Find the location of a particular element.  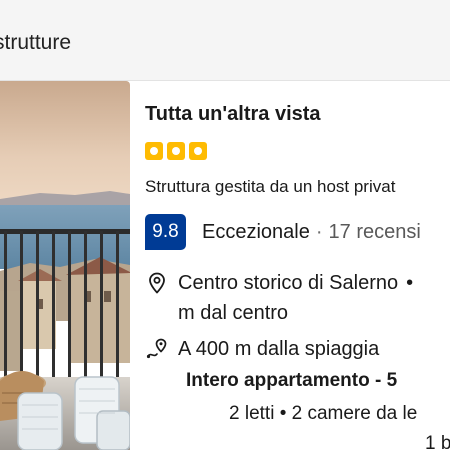

beach-distance-row: A 400 m dalla spiaggia is located at coordinates (262, 350).